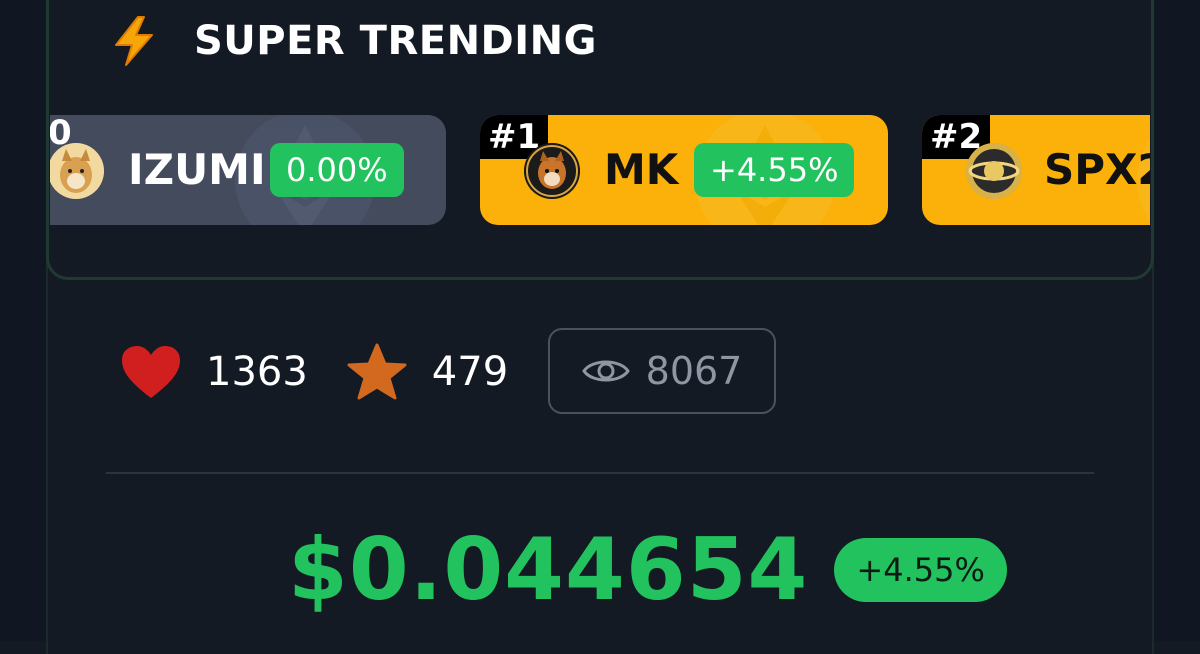 The image size is (1200, 654). Describe the element at coordinates (197, 169) in the screenshot. I see `token-name: IZUMI` at that location.